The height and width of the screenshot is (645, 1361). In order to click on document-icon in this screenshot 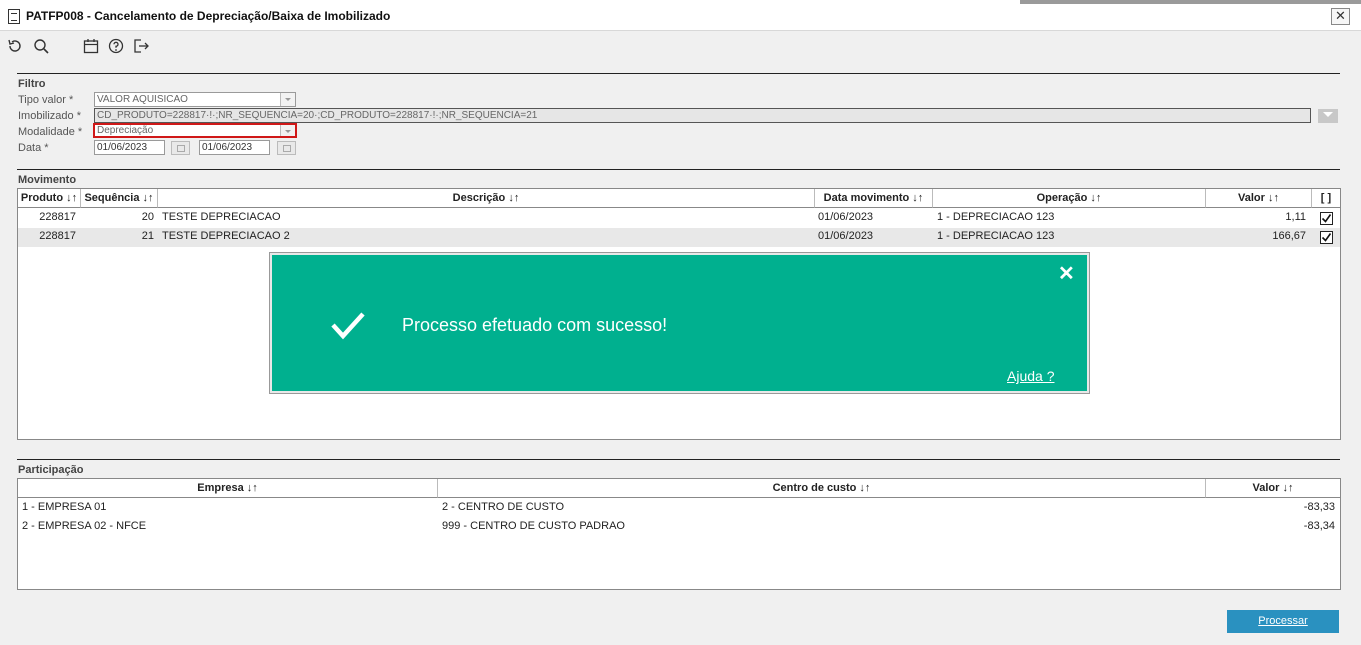, I will do `click(14, 16)`.